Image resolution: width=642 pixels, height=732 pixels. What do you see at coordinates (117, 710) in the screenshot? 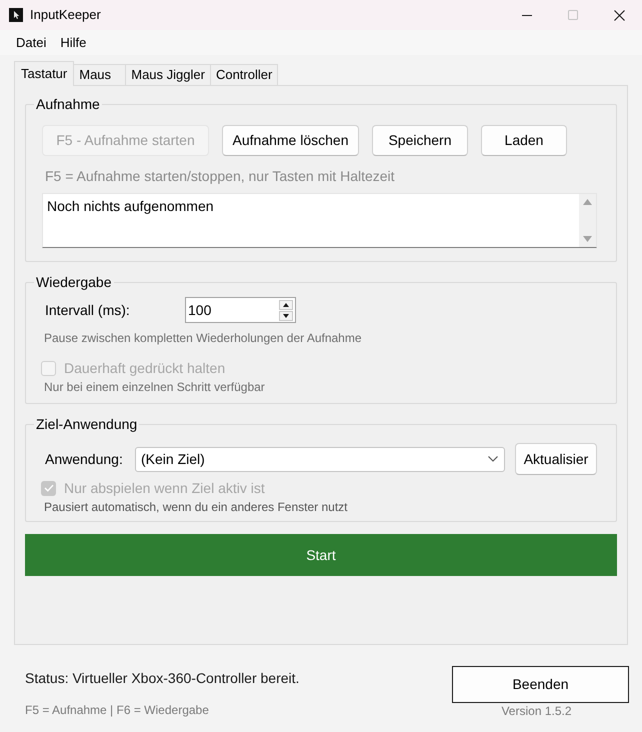
I see `shortcuts-hint: F5 = Aufnahme | F6 = Wiedergabe` at bounding box center [117, 710].